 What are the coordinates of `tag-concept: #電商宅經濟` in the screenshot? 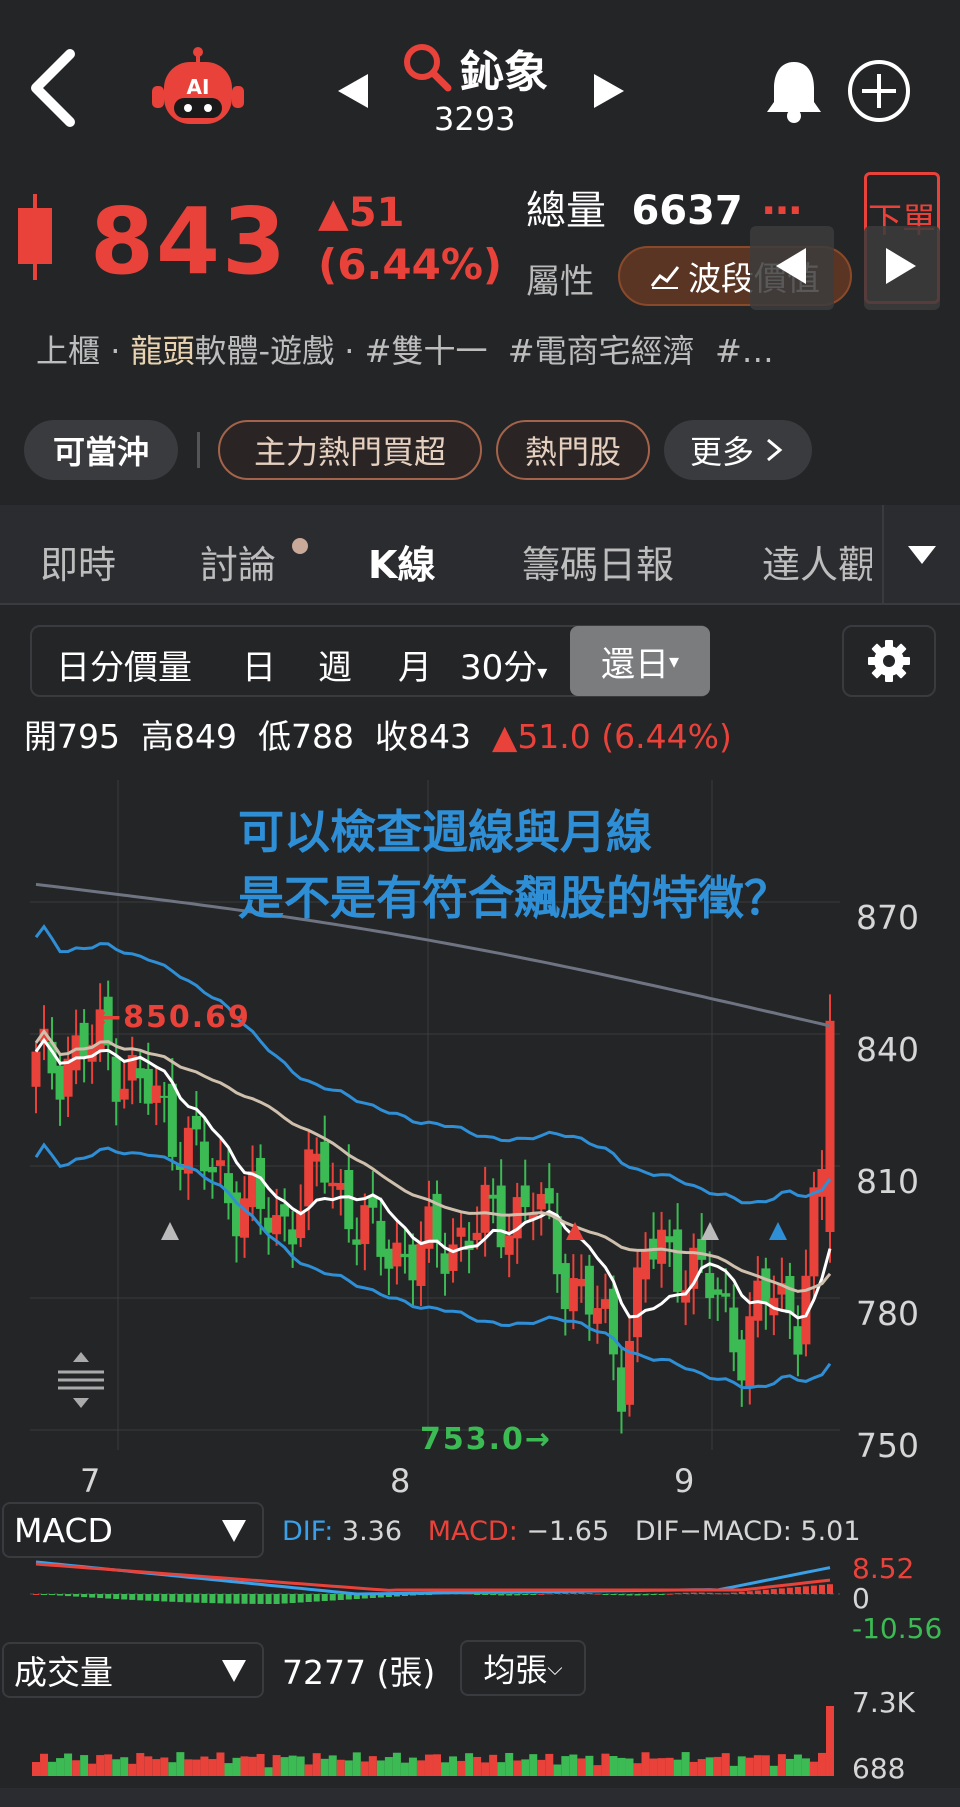 It's located at (601, 351).